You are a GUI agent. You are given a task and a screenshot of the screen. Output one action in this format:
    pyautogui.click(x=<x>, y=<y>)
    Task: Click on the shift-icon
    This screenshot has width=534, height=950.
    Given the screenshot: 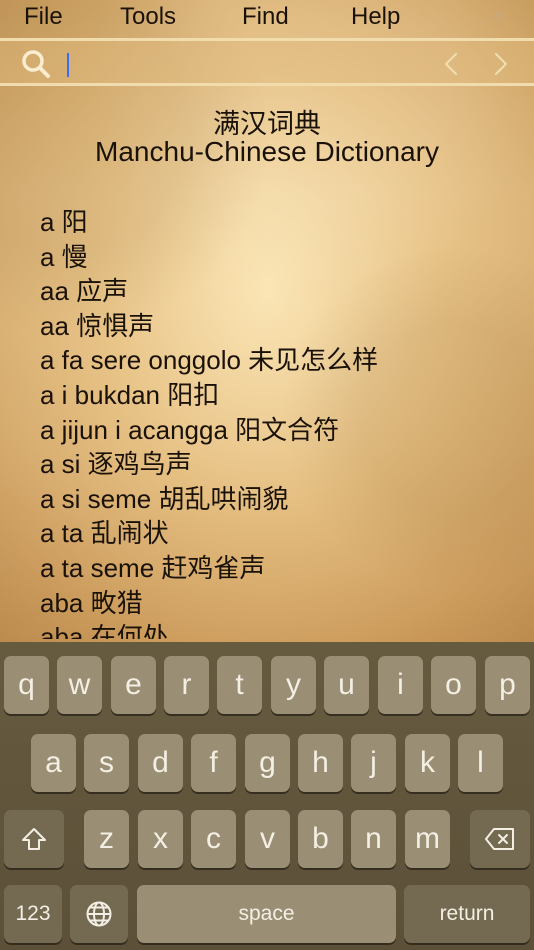 What is the action you would take?
    pyautogui.click(x=34, y=839)
    